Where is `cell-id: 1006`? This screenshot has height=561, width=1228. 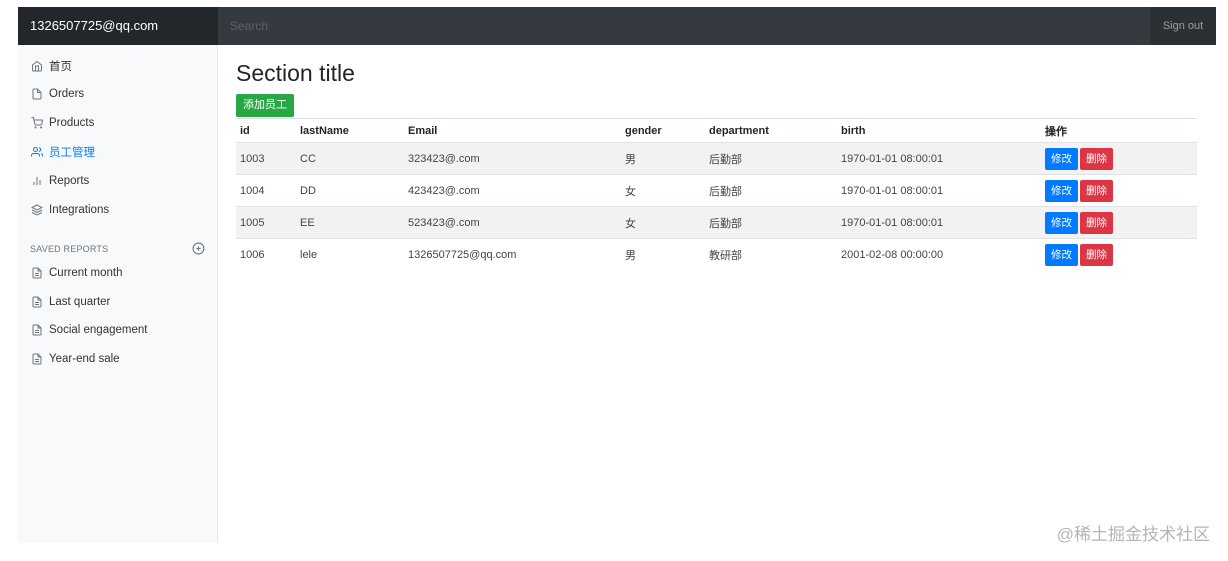 cell-id: 1006 is located at coordinates (266, 254).